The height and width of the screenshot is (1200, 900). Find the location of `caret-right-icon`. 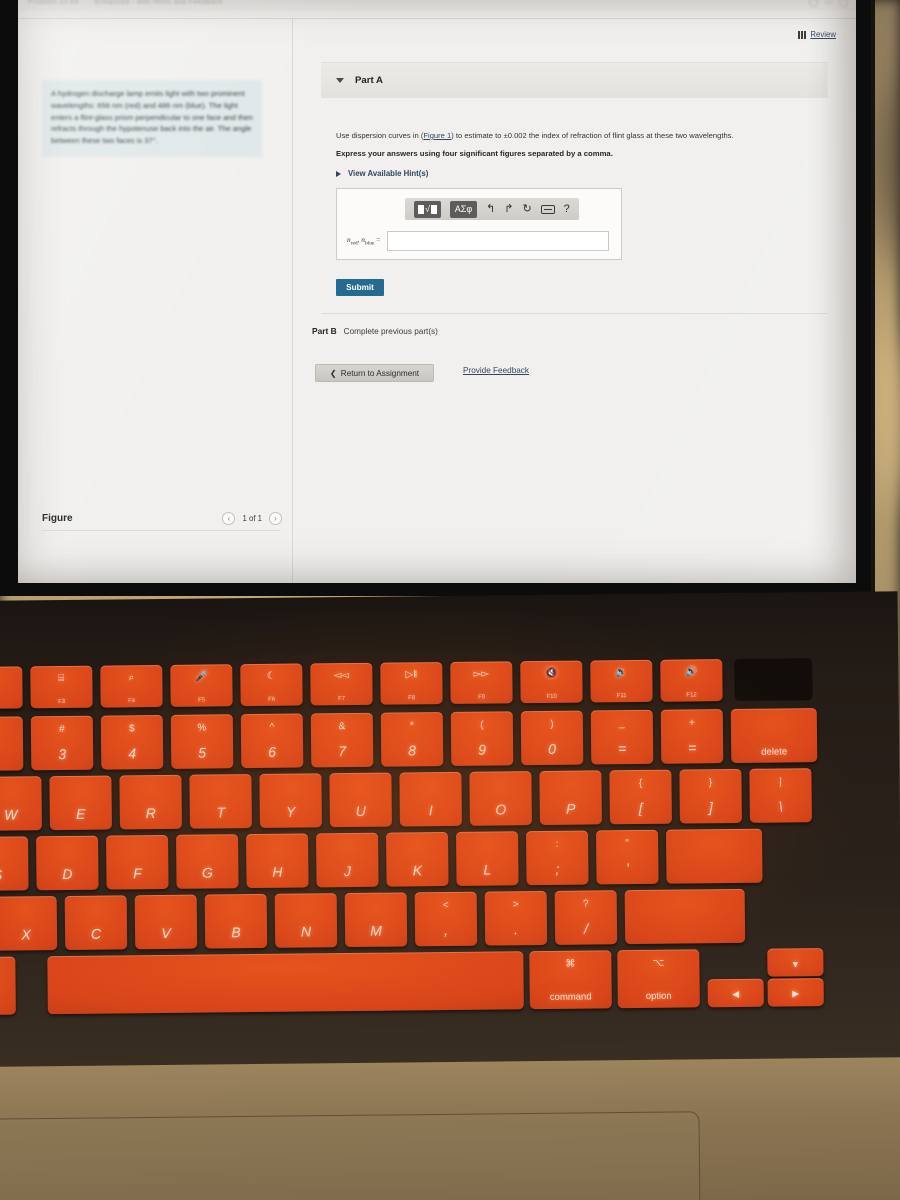

caret-right-icon is located at coordinates (338, 173).